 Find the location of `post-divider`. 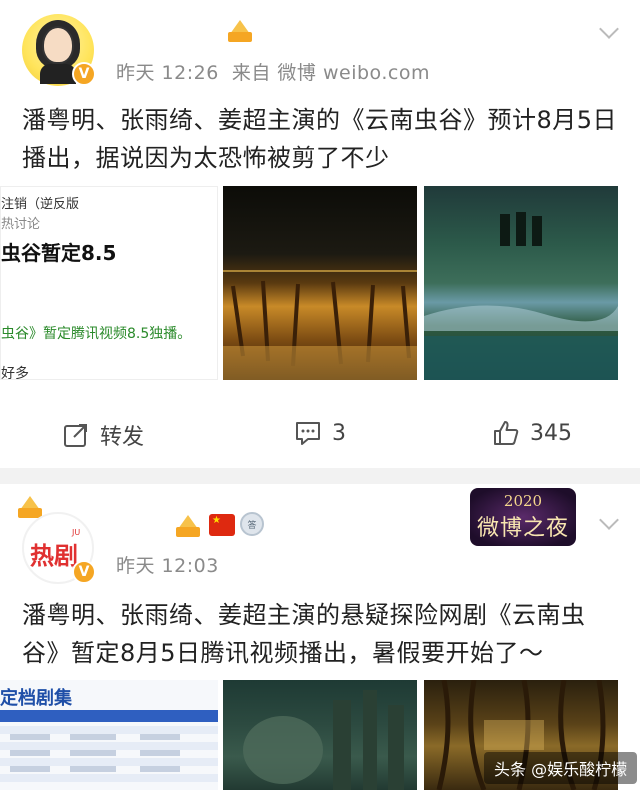

post-divider is located at coordinates (320, 476).